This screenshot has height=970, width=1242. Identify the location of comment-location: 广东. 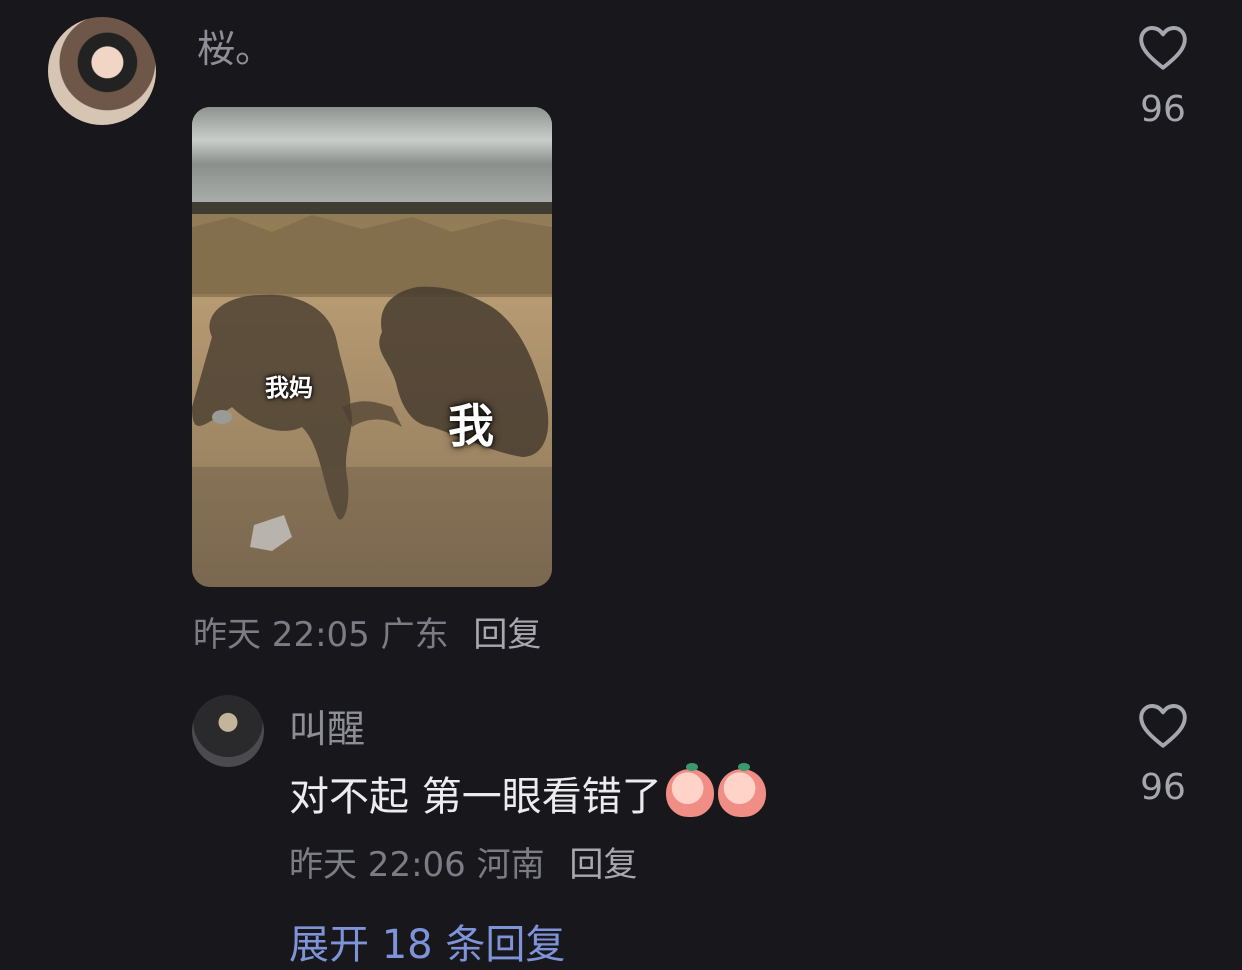
(414, 635).